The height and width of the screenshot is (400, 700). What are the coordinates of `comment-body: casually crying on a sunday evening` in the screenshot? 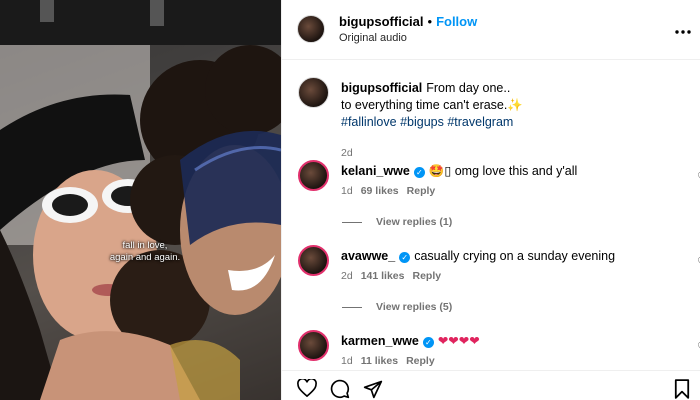 It's located at (515, 256).